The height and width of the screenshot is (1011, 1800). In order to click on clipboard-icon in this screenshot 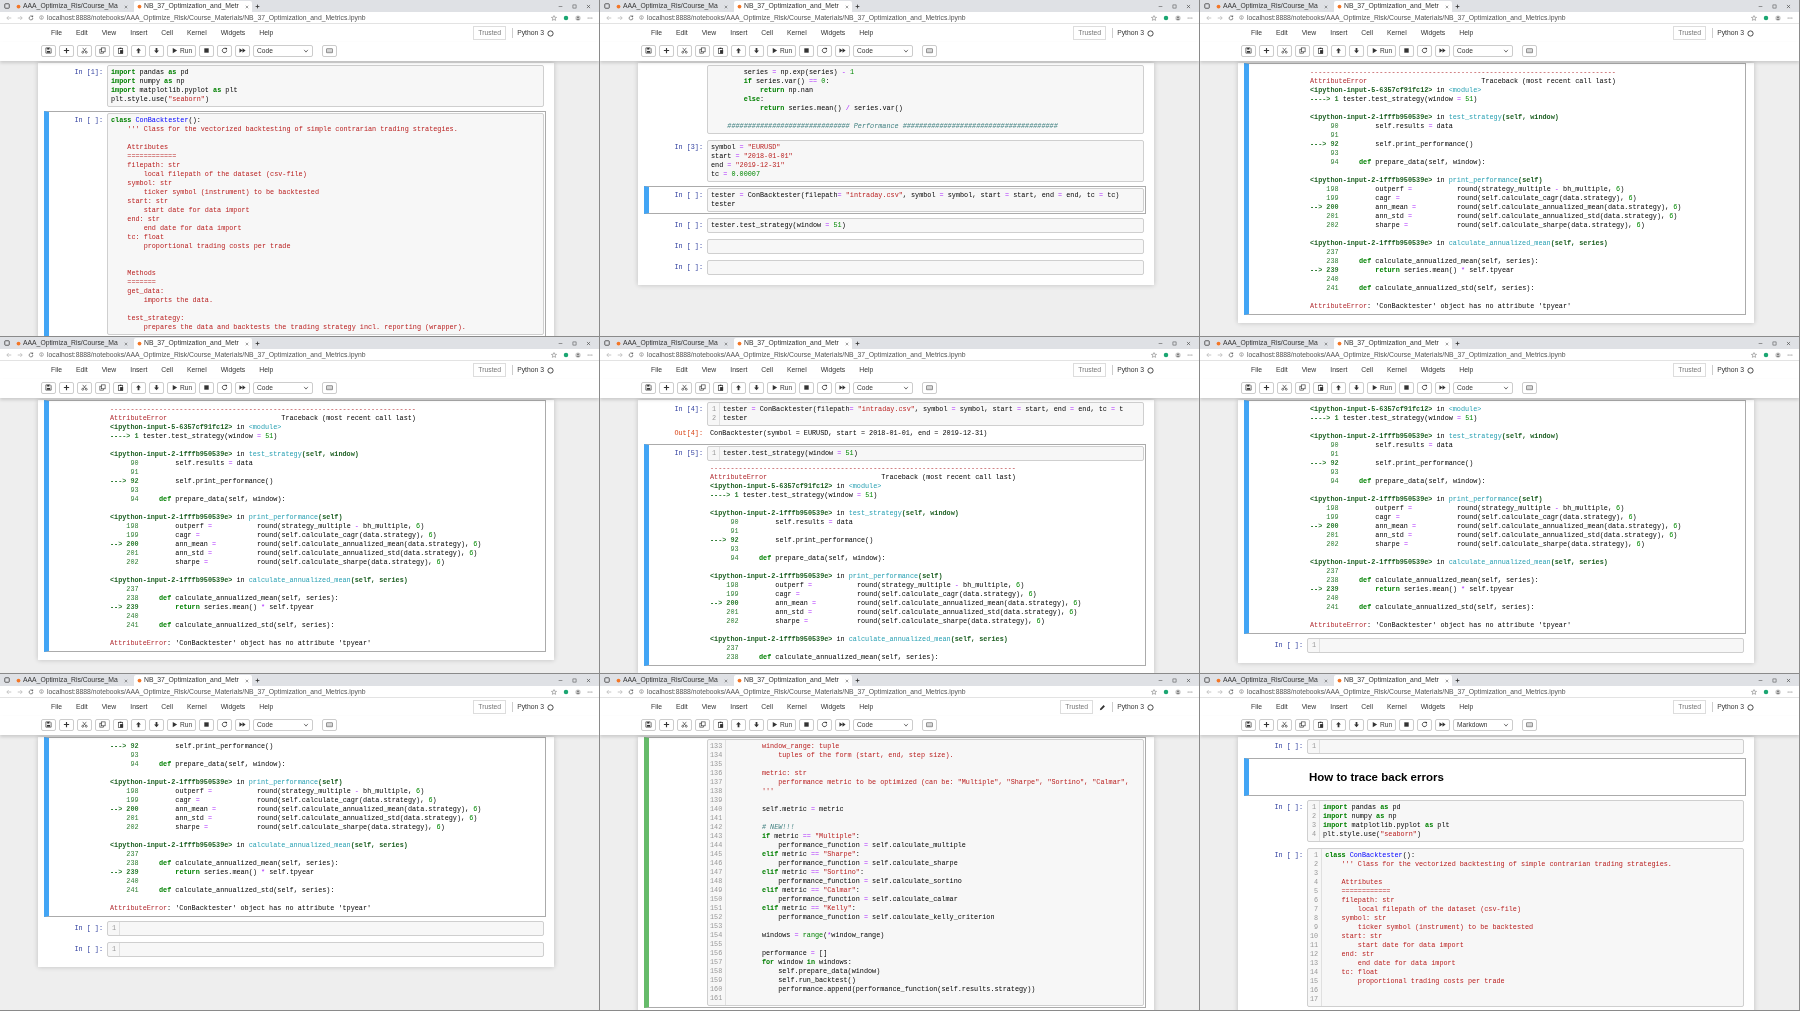, I will do `click(1320, 387)`.